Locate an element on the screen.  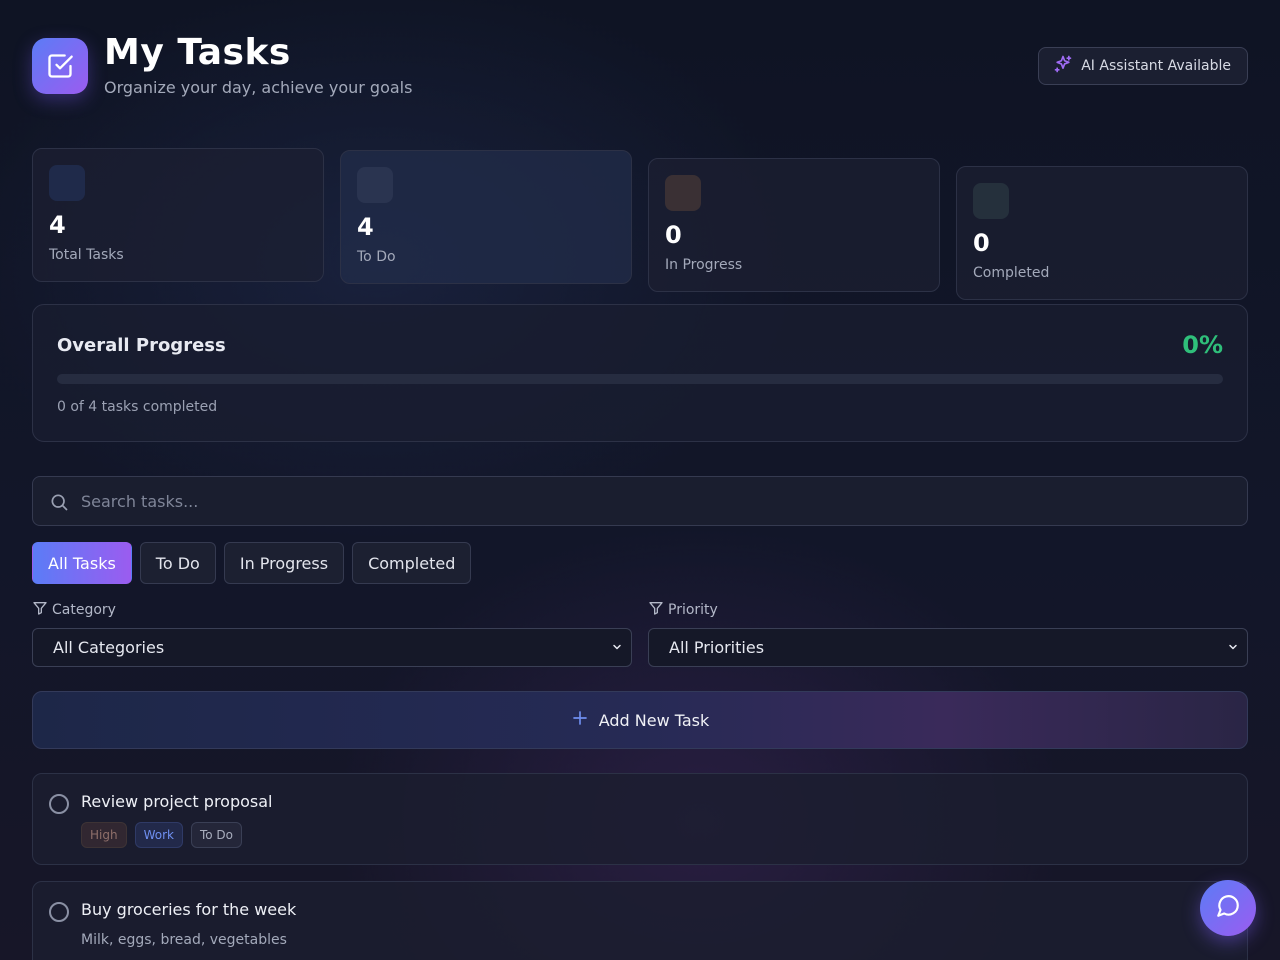
search-bar is located at coordinates (640, 501).